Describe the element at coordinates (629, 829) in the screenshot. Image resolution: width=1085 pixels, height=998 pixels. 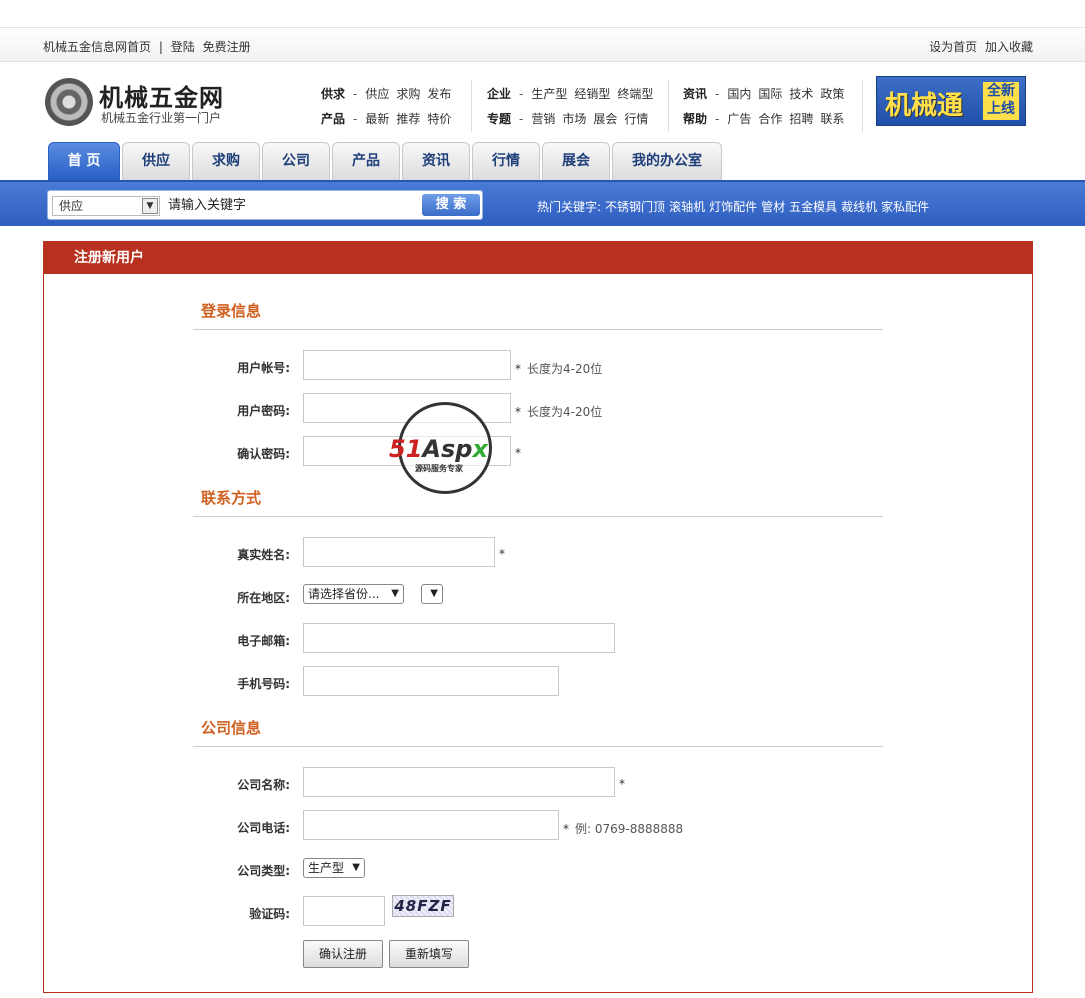
I see `company-phone-hint: 例: 0769-8888888` at that location.